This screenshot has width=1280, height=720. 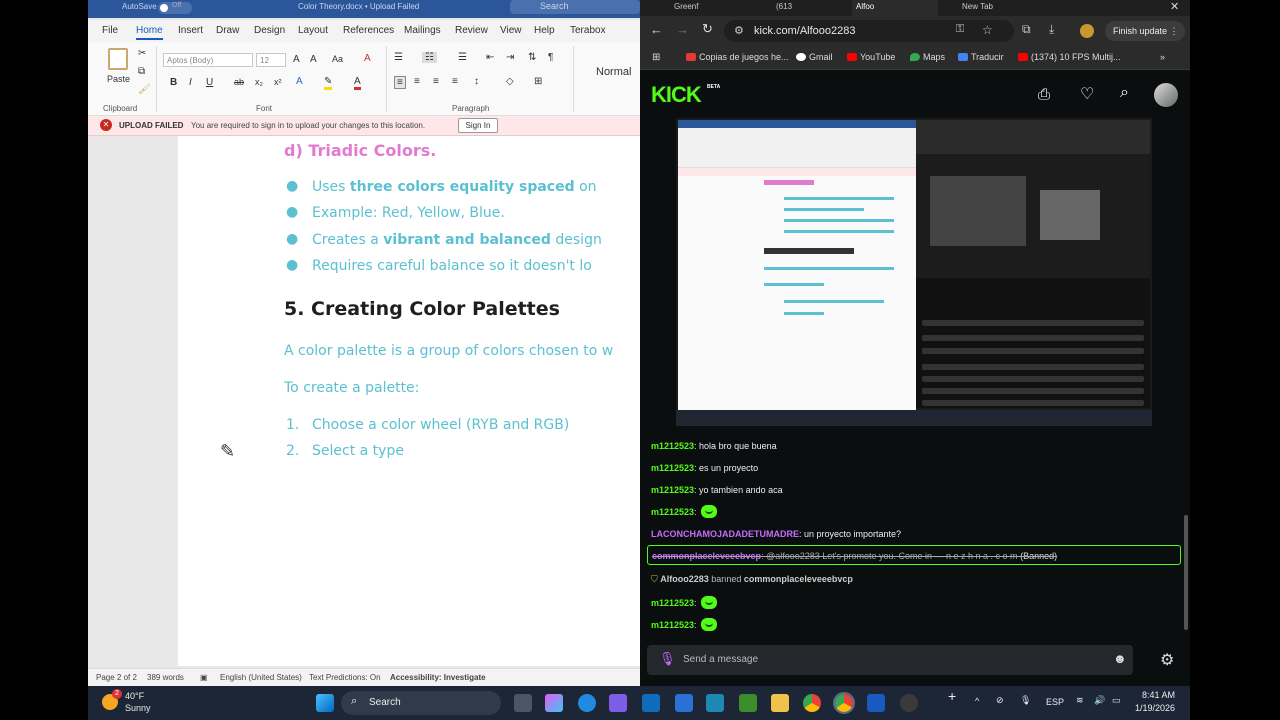 I want to click on file-explorer-icon, so click(x=780, y=703).